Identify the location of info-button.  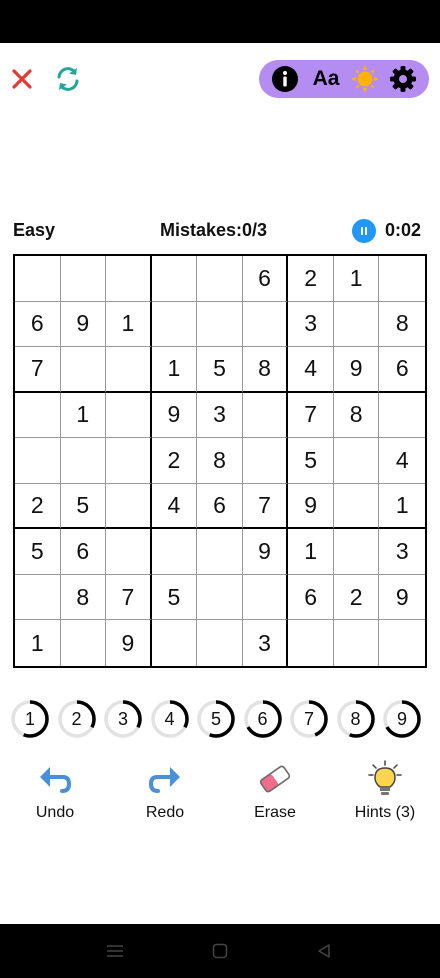
(285, 79).